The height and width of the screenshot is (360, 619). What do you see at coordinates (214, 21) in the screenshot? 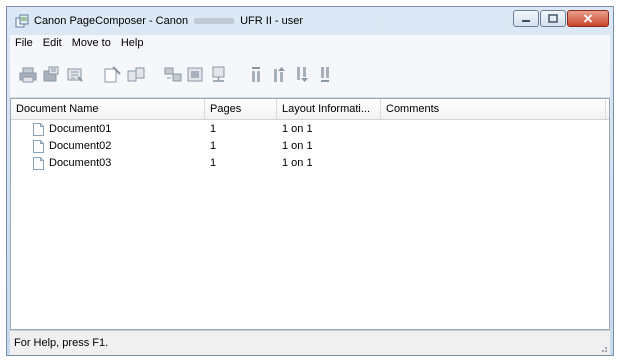
I see `redacted-printer-model` at bounding box center [214, 21].